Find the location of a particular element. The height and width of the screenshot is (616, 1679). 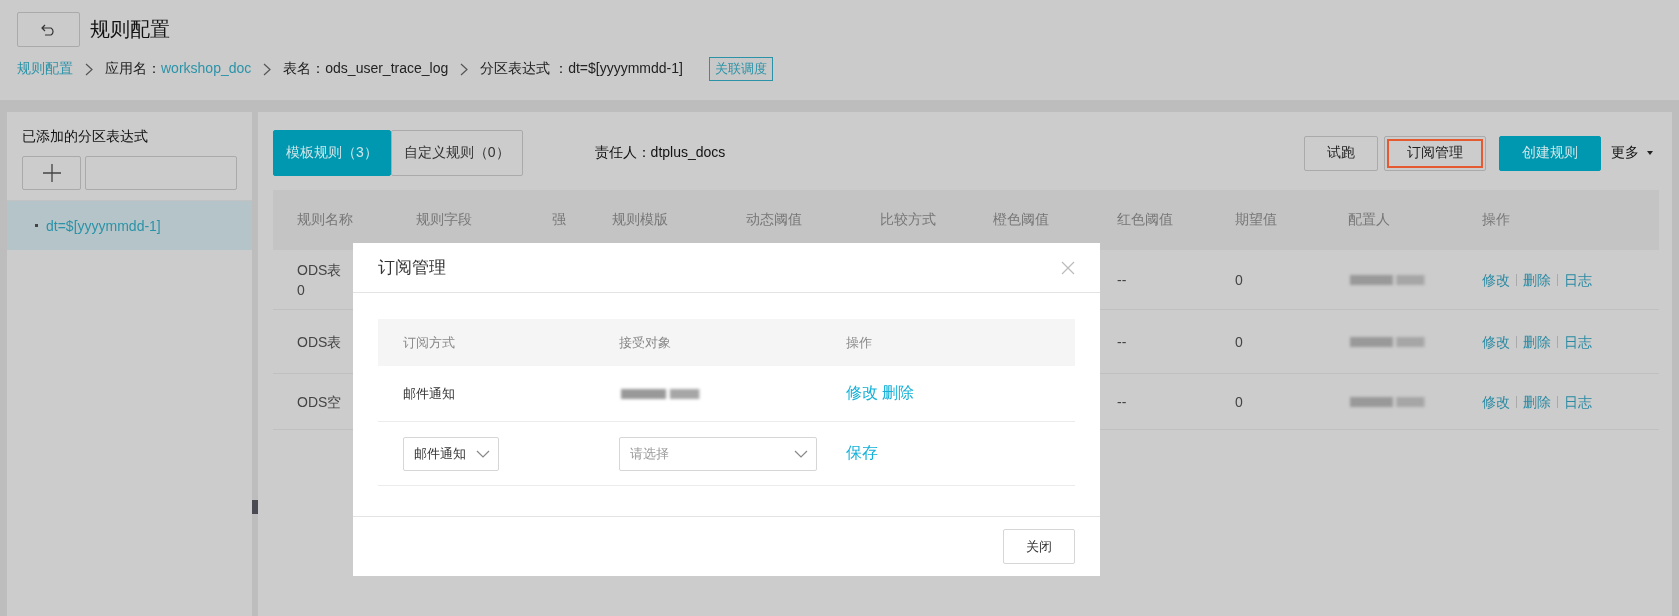

splitter-handle is located at coordinates (255, 507).